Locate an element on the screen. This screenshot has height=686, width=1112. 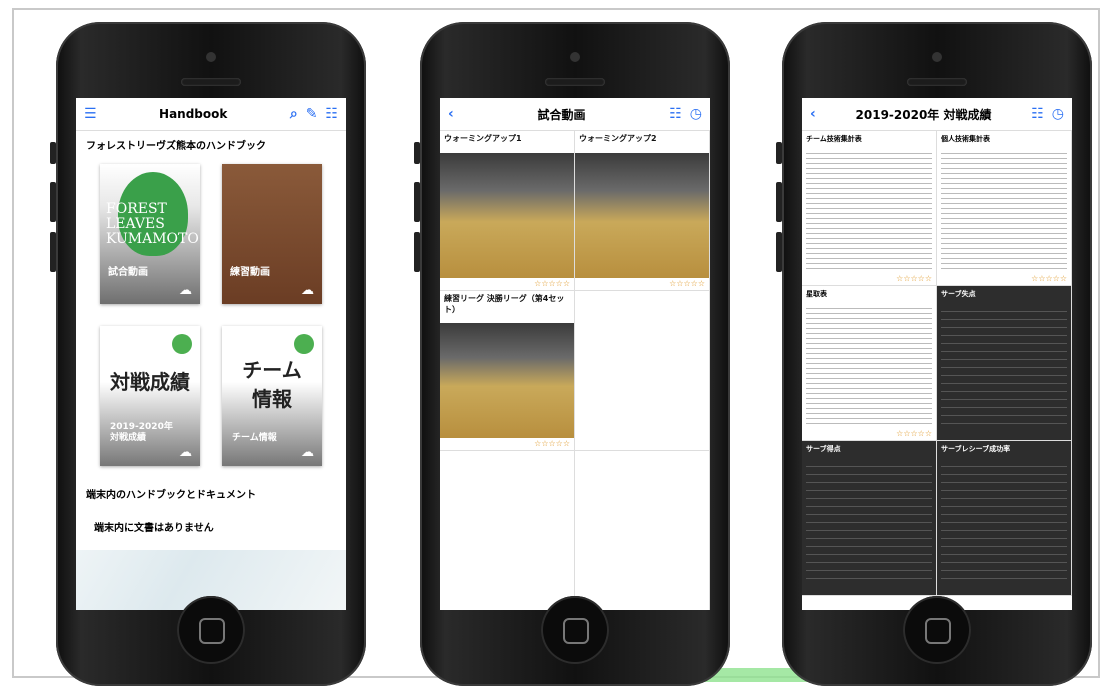
nav-bar: ☰ Handbook ⌕ ✎ ☷ is located at coordinates (211, 114).